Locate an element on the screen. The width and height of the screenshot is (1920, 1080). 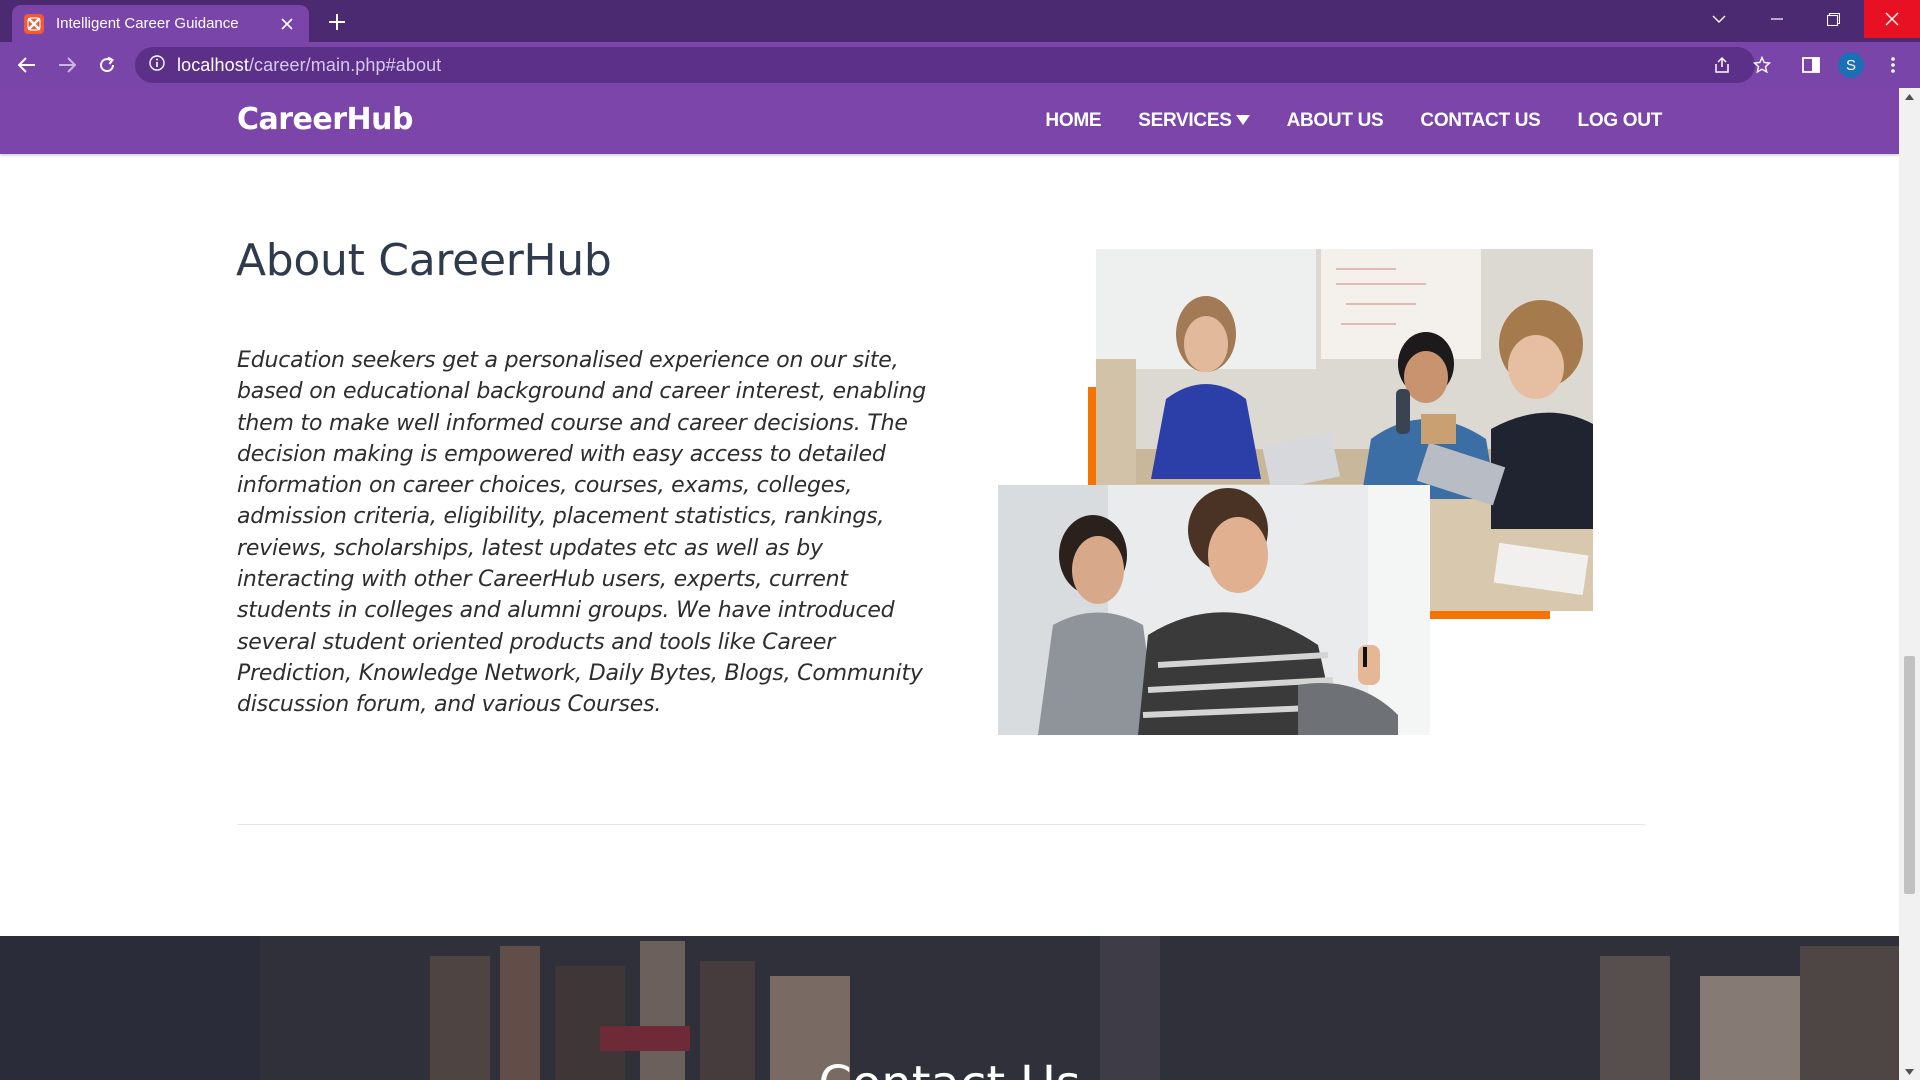
contact-title: Contact Us is located at coordinates (949, 1068).